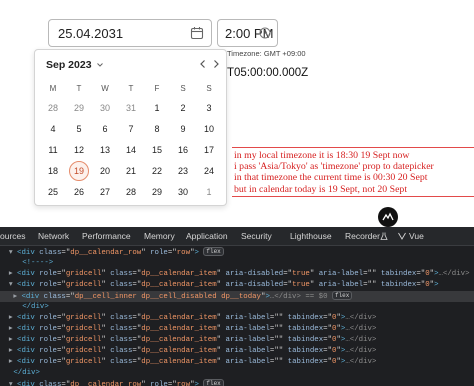  Describe the element at coordinates (209, 129) in the screenshot. I see `calendar-day: 10` at that location.